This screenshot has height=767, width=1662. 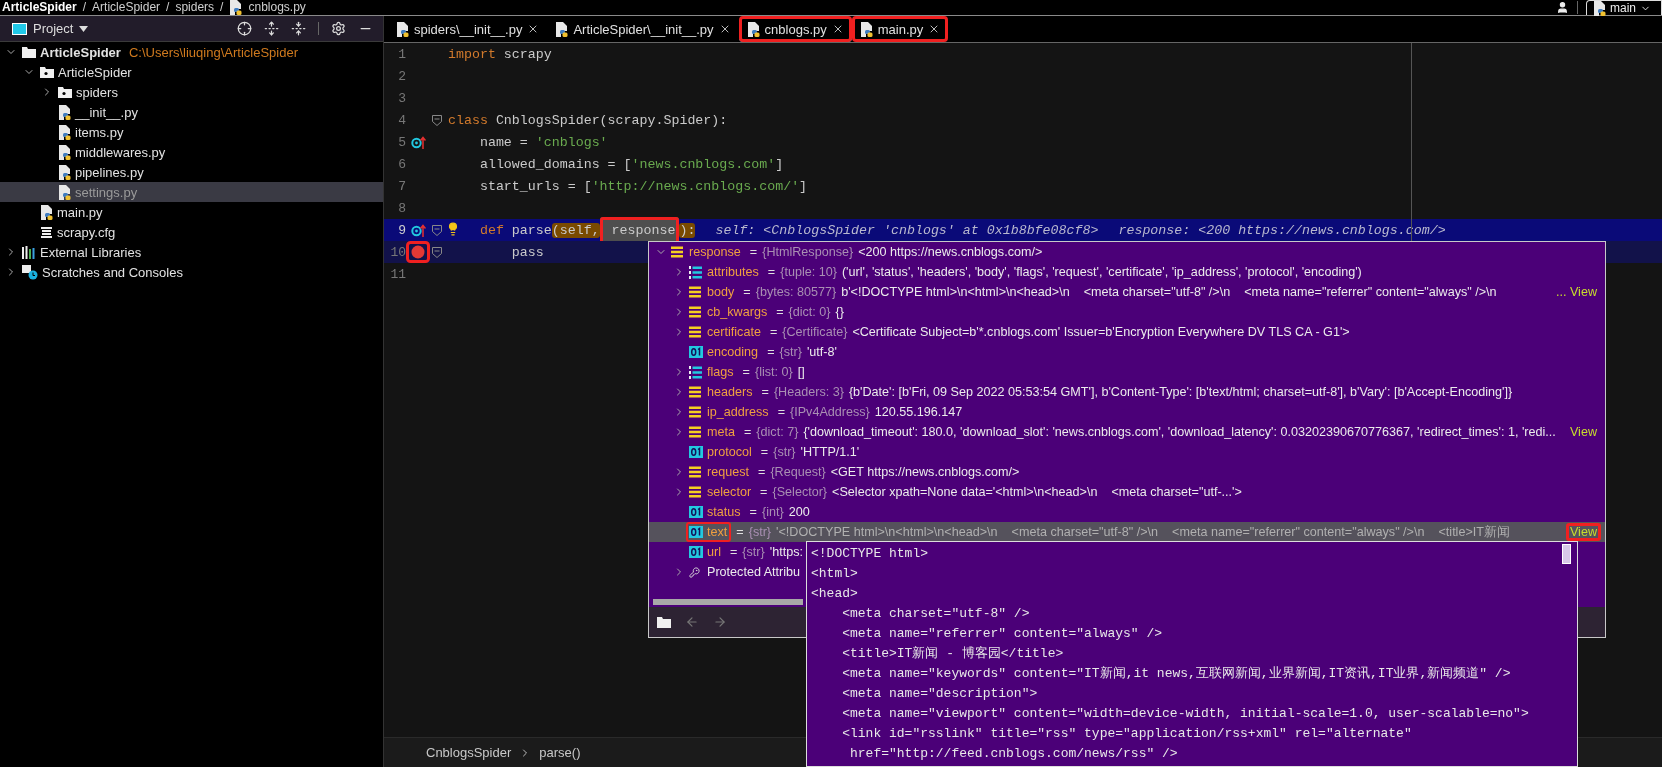 I want to click on variable-type: {list: 0}, so click(x=773, y=372).